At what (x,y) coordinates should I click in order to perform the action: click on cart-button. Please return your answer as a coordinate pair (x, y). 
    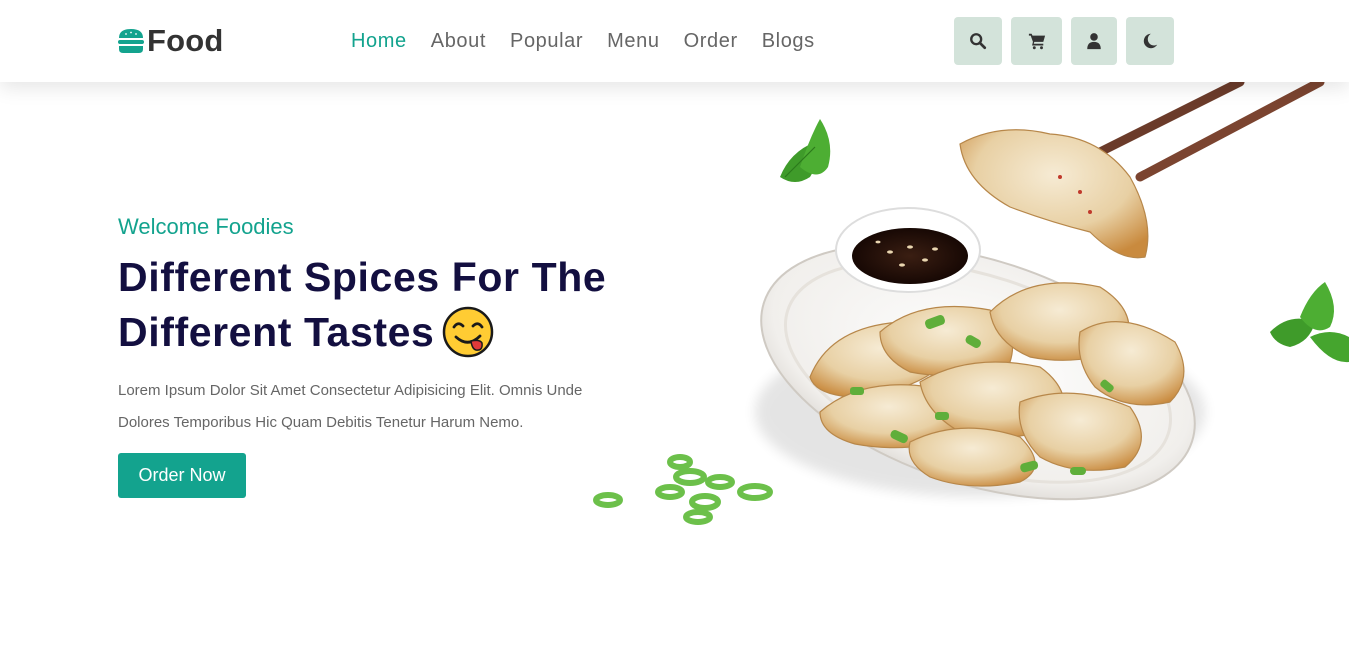
    Looking at the image, I should click on (1036, 41).